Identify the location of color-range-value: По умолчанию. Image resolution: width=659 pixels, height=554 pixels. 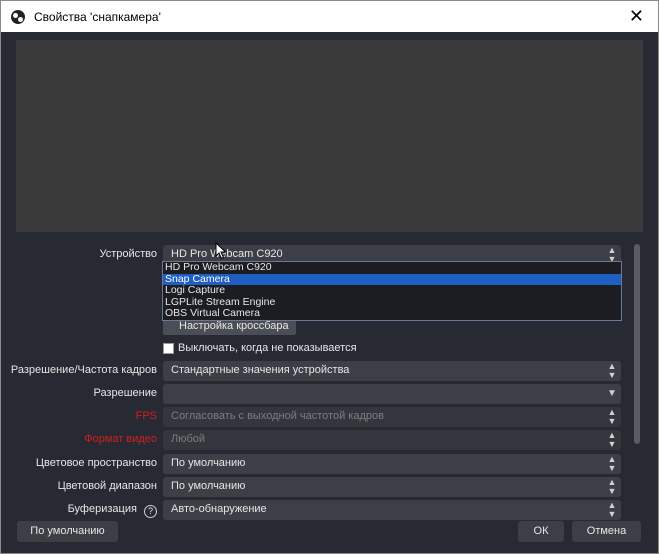
(208, 486).